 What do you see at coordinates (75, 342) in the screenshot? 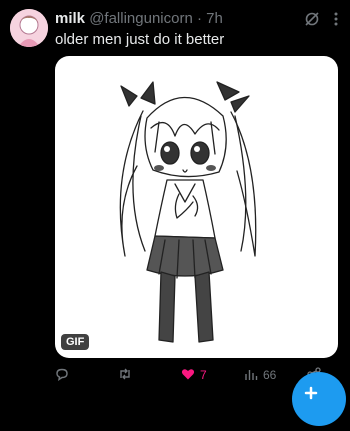
I see `gif-badge: GIF` at bounding box center [75, 342].